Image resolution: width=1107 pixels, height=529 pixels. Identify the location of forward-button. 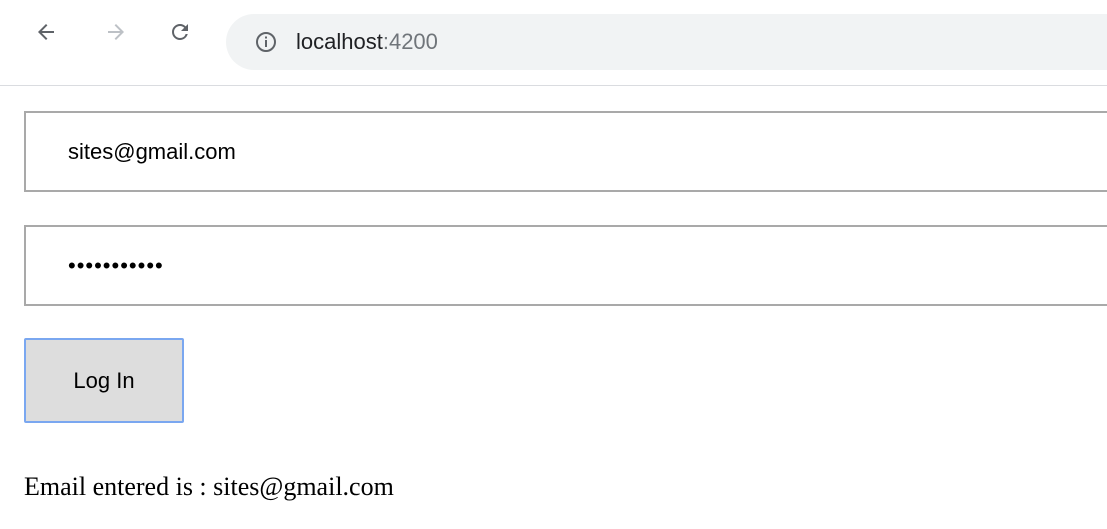
(116, 32).